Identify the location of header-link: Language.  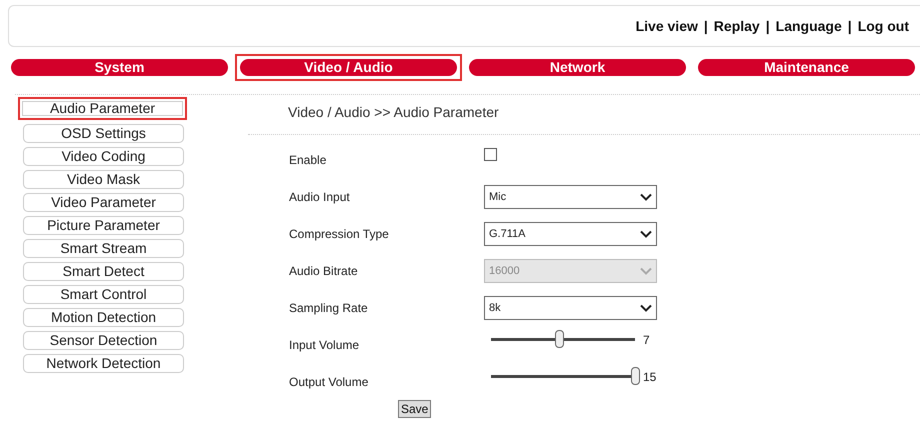
(809, 26).